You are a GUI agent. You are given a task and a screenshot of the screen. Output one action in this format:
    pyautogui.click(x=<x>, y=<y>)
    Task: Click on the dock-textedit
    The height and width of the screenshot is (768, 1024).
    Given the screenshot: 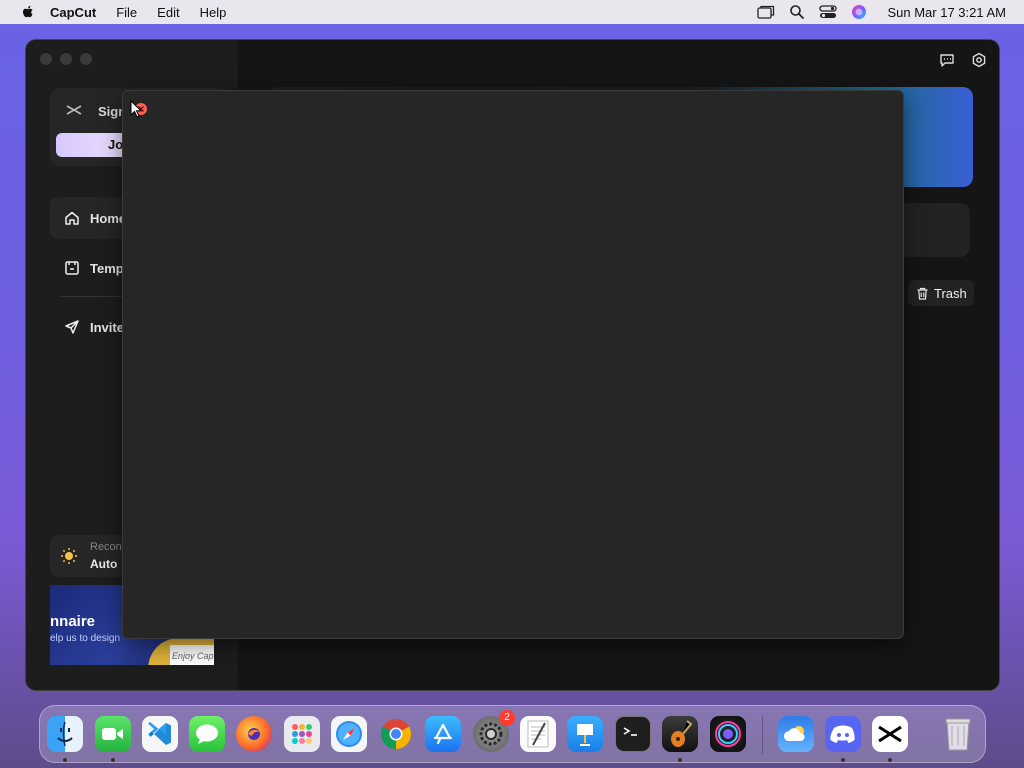 What is the action you would take?
    pyautogui.click(x=538, y=734)
    